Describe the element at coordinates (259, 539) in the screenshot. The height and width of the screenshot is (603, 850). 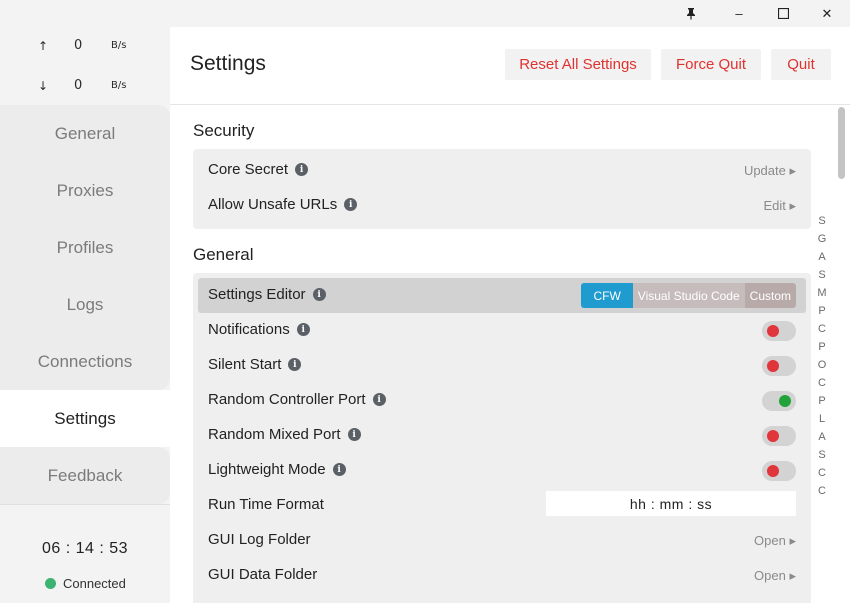
I see `gui-log-folder-label: GUI Log Folder` at that location.